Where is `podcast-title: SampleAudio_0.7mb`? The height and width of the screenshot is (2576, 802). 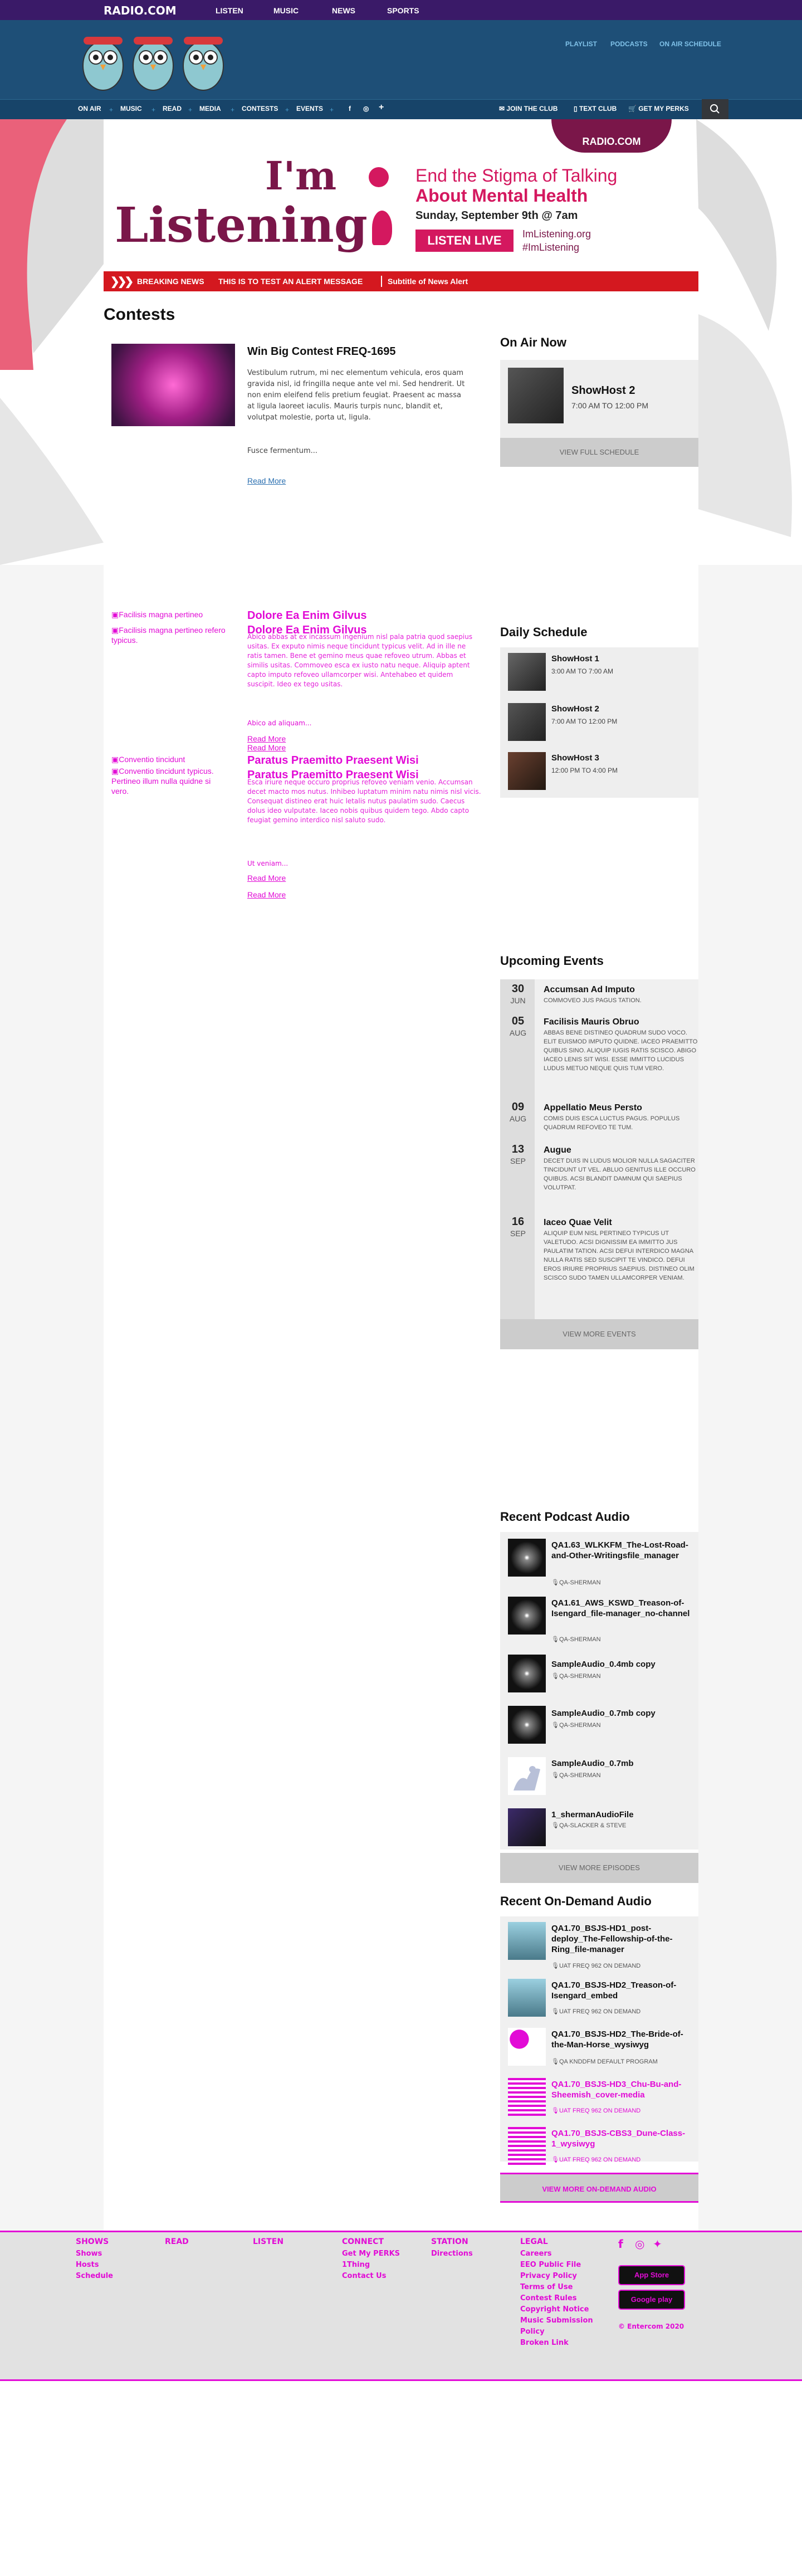
podcast-title: SampleAudio_0.7mb is located at coordinates (621, 1763).